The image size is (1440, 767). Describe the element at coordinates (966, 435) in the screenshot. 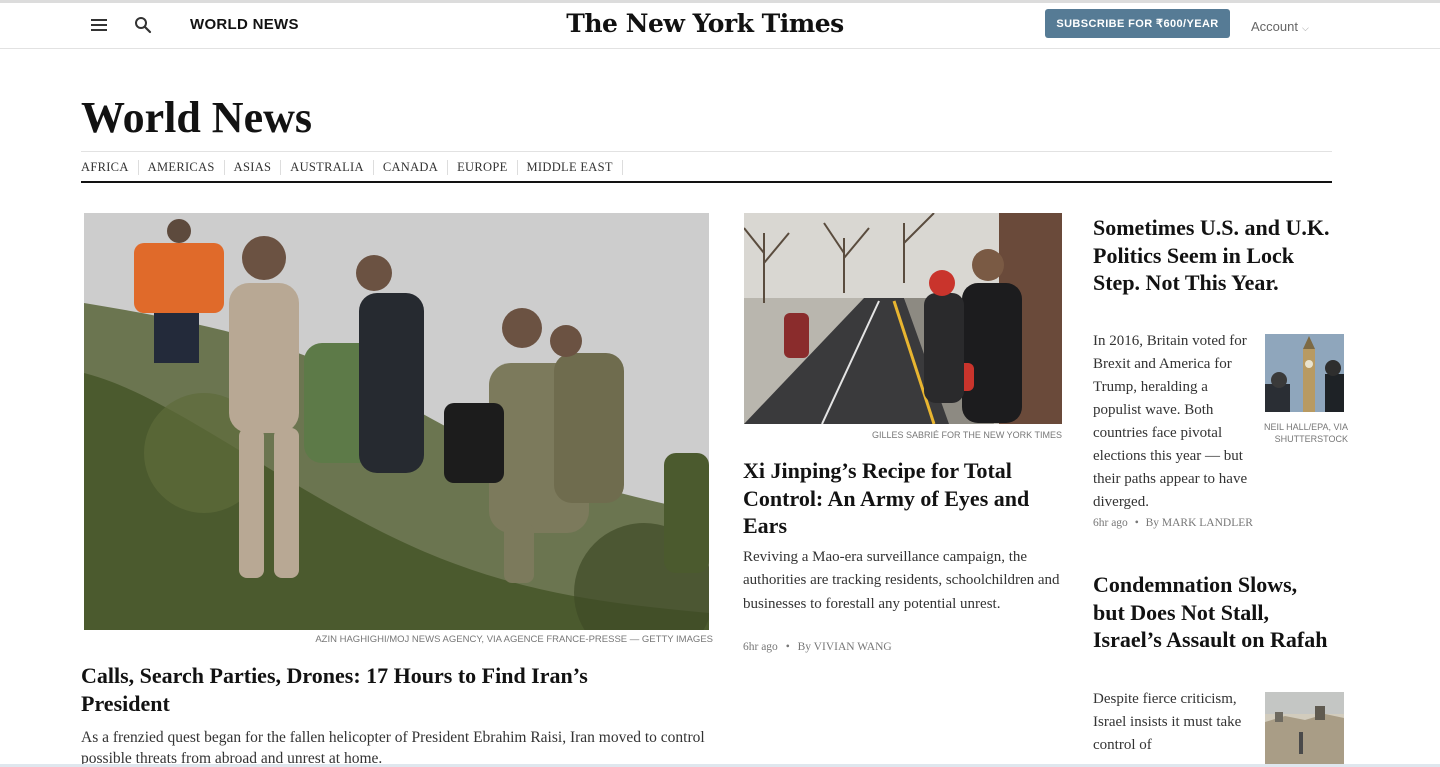

I see `middle-image-credit: GILLES SABRIÉ FOR THE NEW YORK TIMES` at that location.